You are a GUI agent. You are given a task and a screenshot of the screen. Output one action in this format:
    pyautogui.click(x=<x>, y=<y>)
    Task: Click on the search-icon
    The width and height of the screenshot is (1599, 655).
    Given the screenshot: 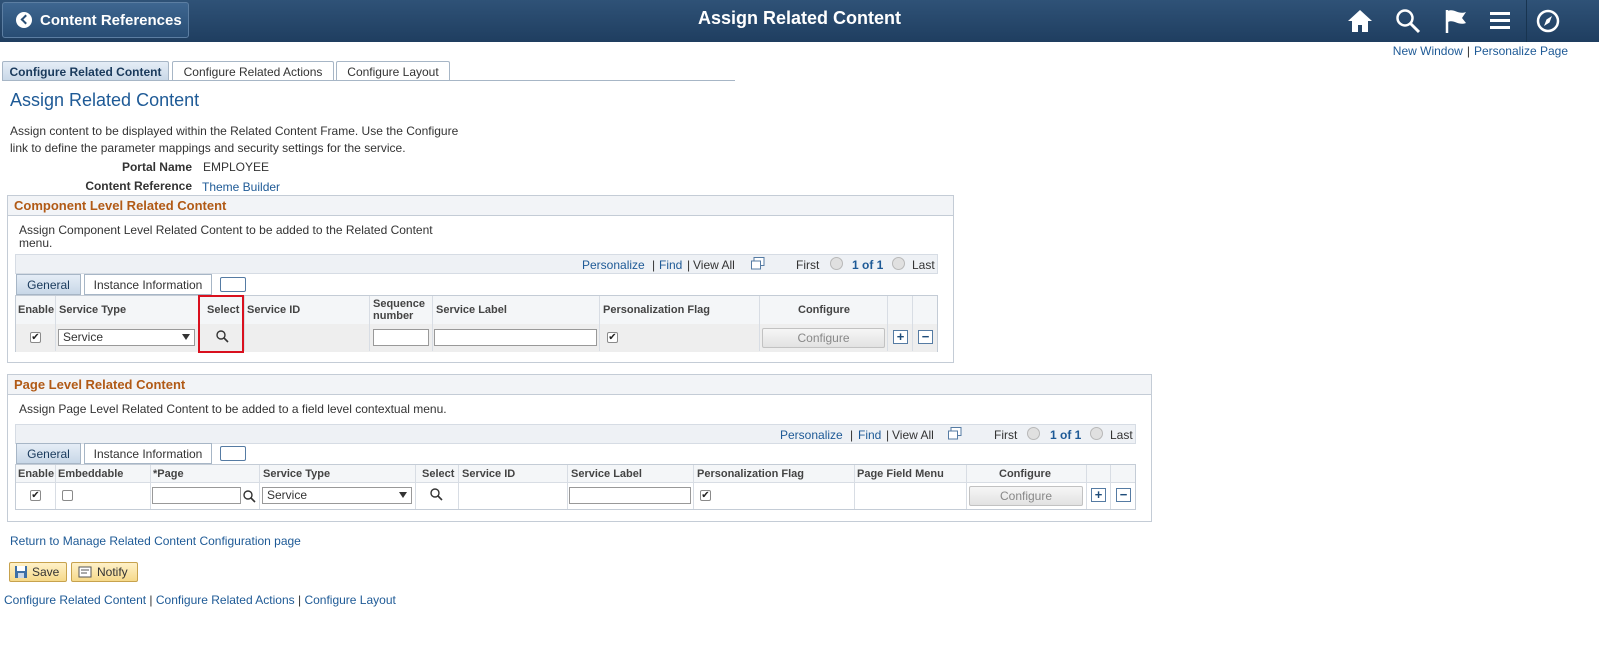 What is the action you would take?
    pyautogui.click(x=1408, y=21)
    